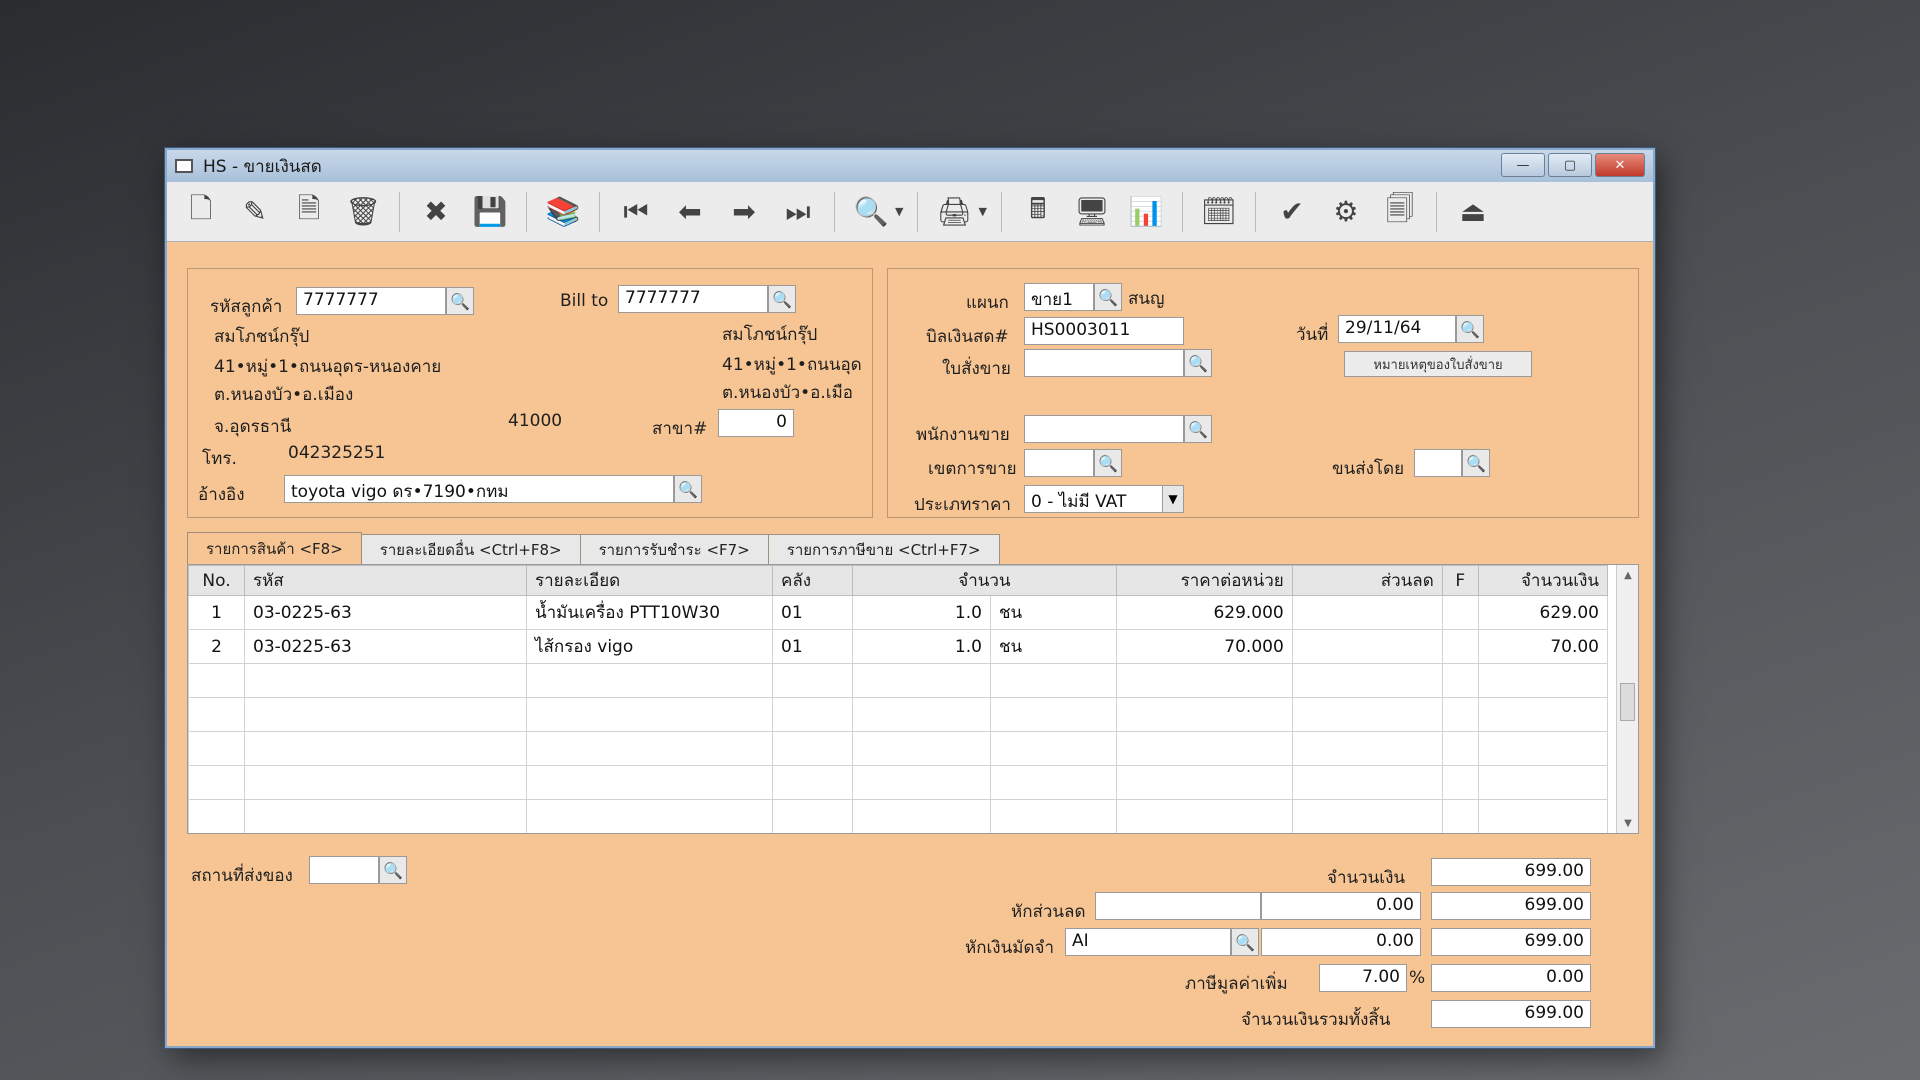 The width and height of the screenshot is (1920, 1080). I want to click on billto-field: 7777777, so click(693, 299).